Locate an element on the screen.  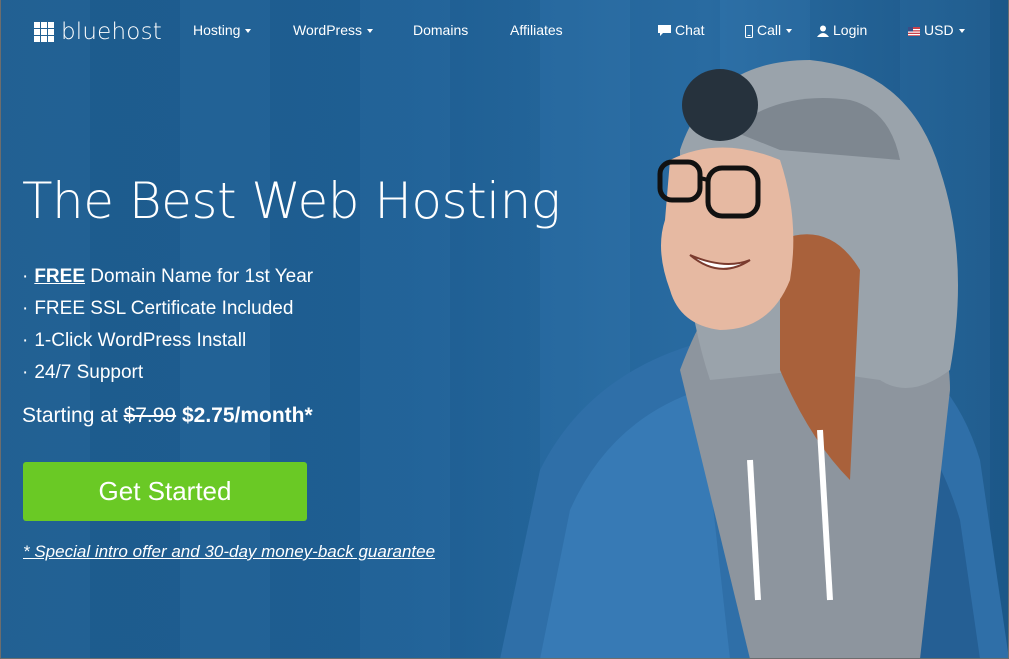
nav-affiliates: Affiliates is located at coordinates (536, 30).